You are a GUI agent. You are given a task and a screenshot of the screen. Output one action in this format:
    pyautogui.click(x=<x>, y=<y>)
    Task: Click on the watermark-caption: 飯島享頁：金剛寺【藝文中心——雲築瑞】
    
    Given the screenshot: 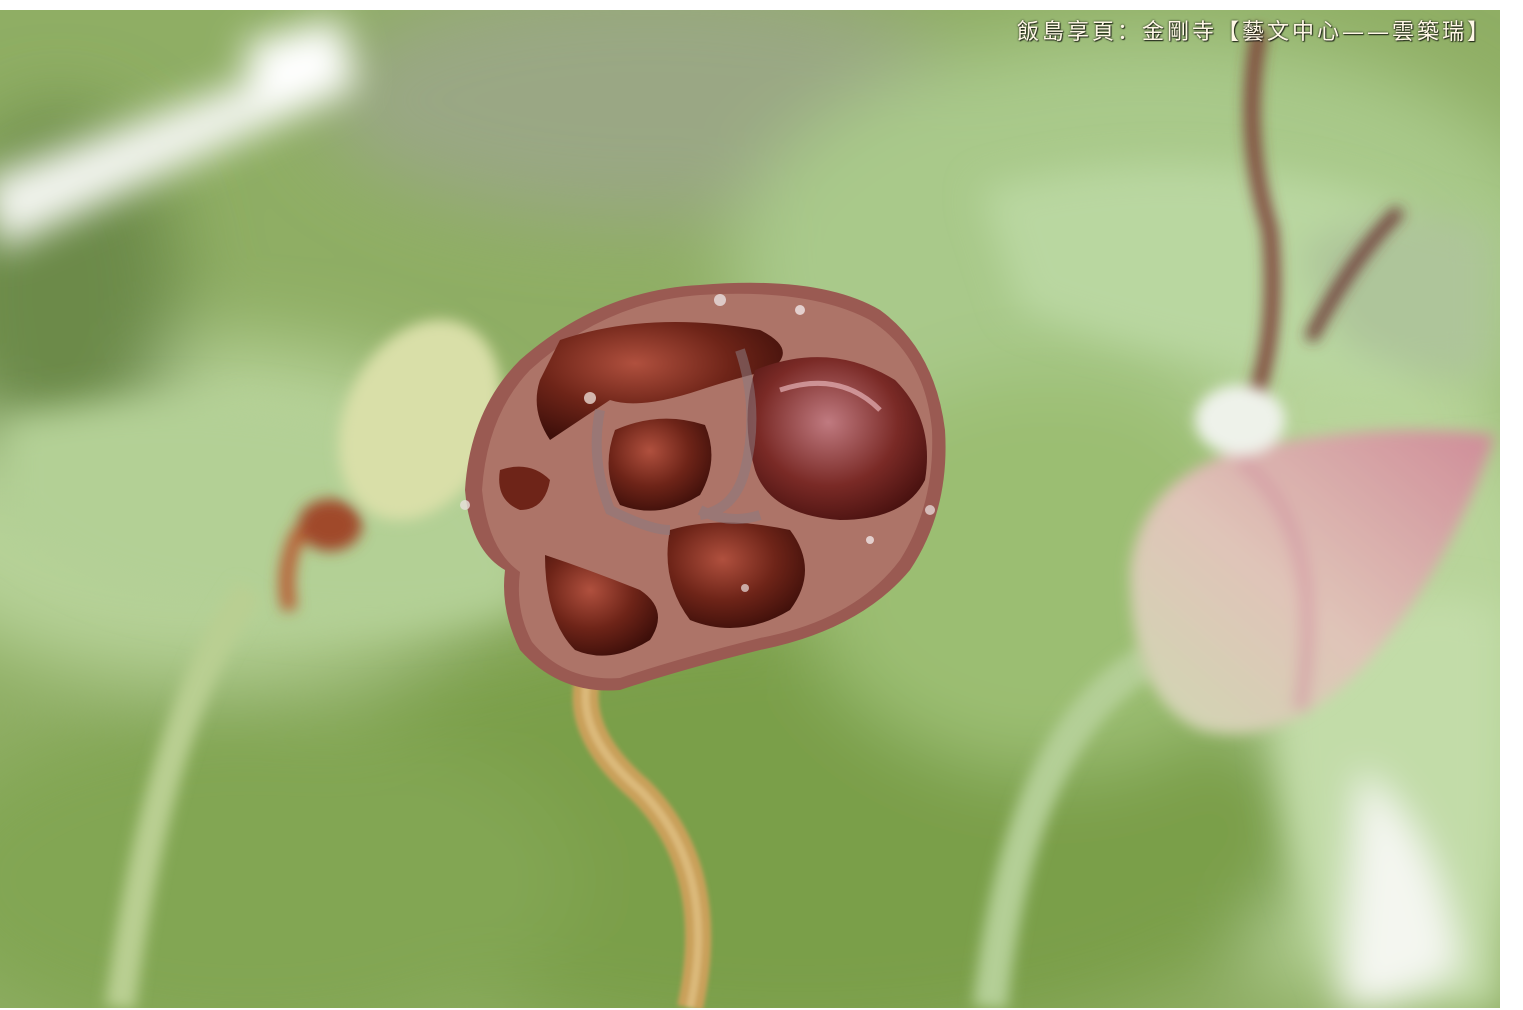 What is the action you would take?
    pyautogui.click(x=1254, y=32)
    